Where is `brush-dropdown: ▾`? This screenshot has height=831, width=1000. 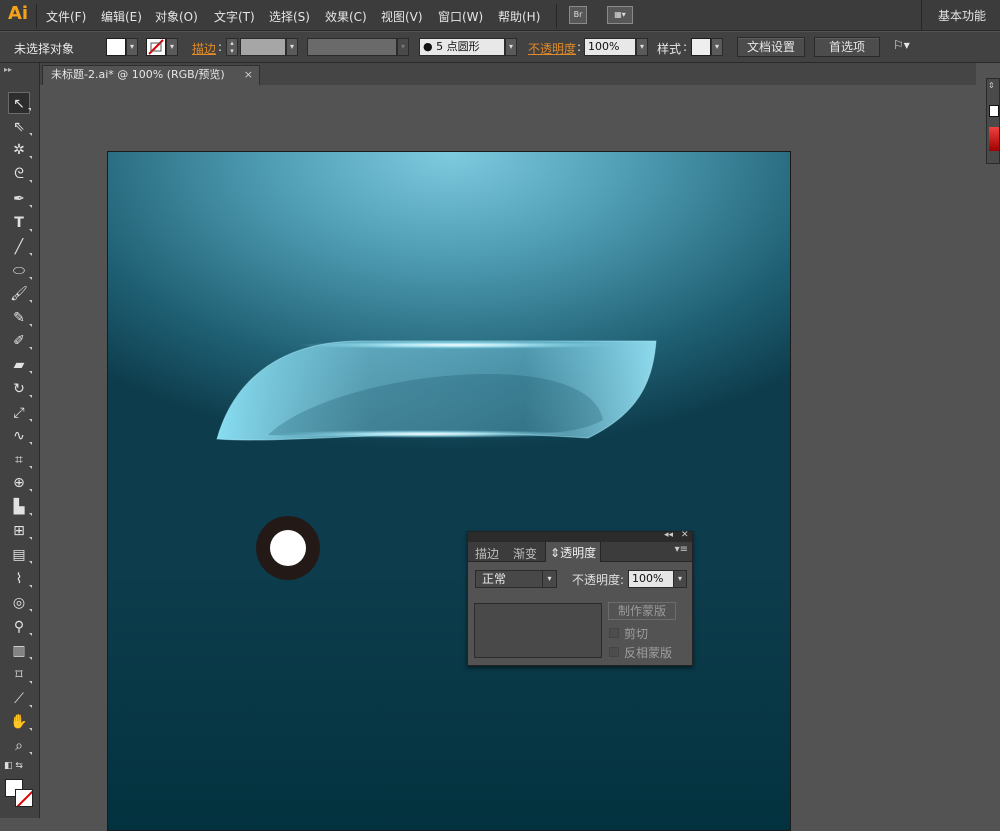 brush-dropdown: ▾ is located at coordinates (511, 47).